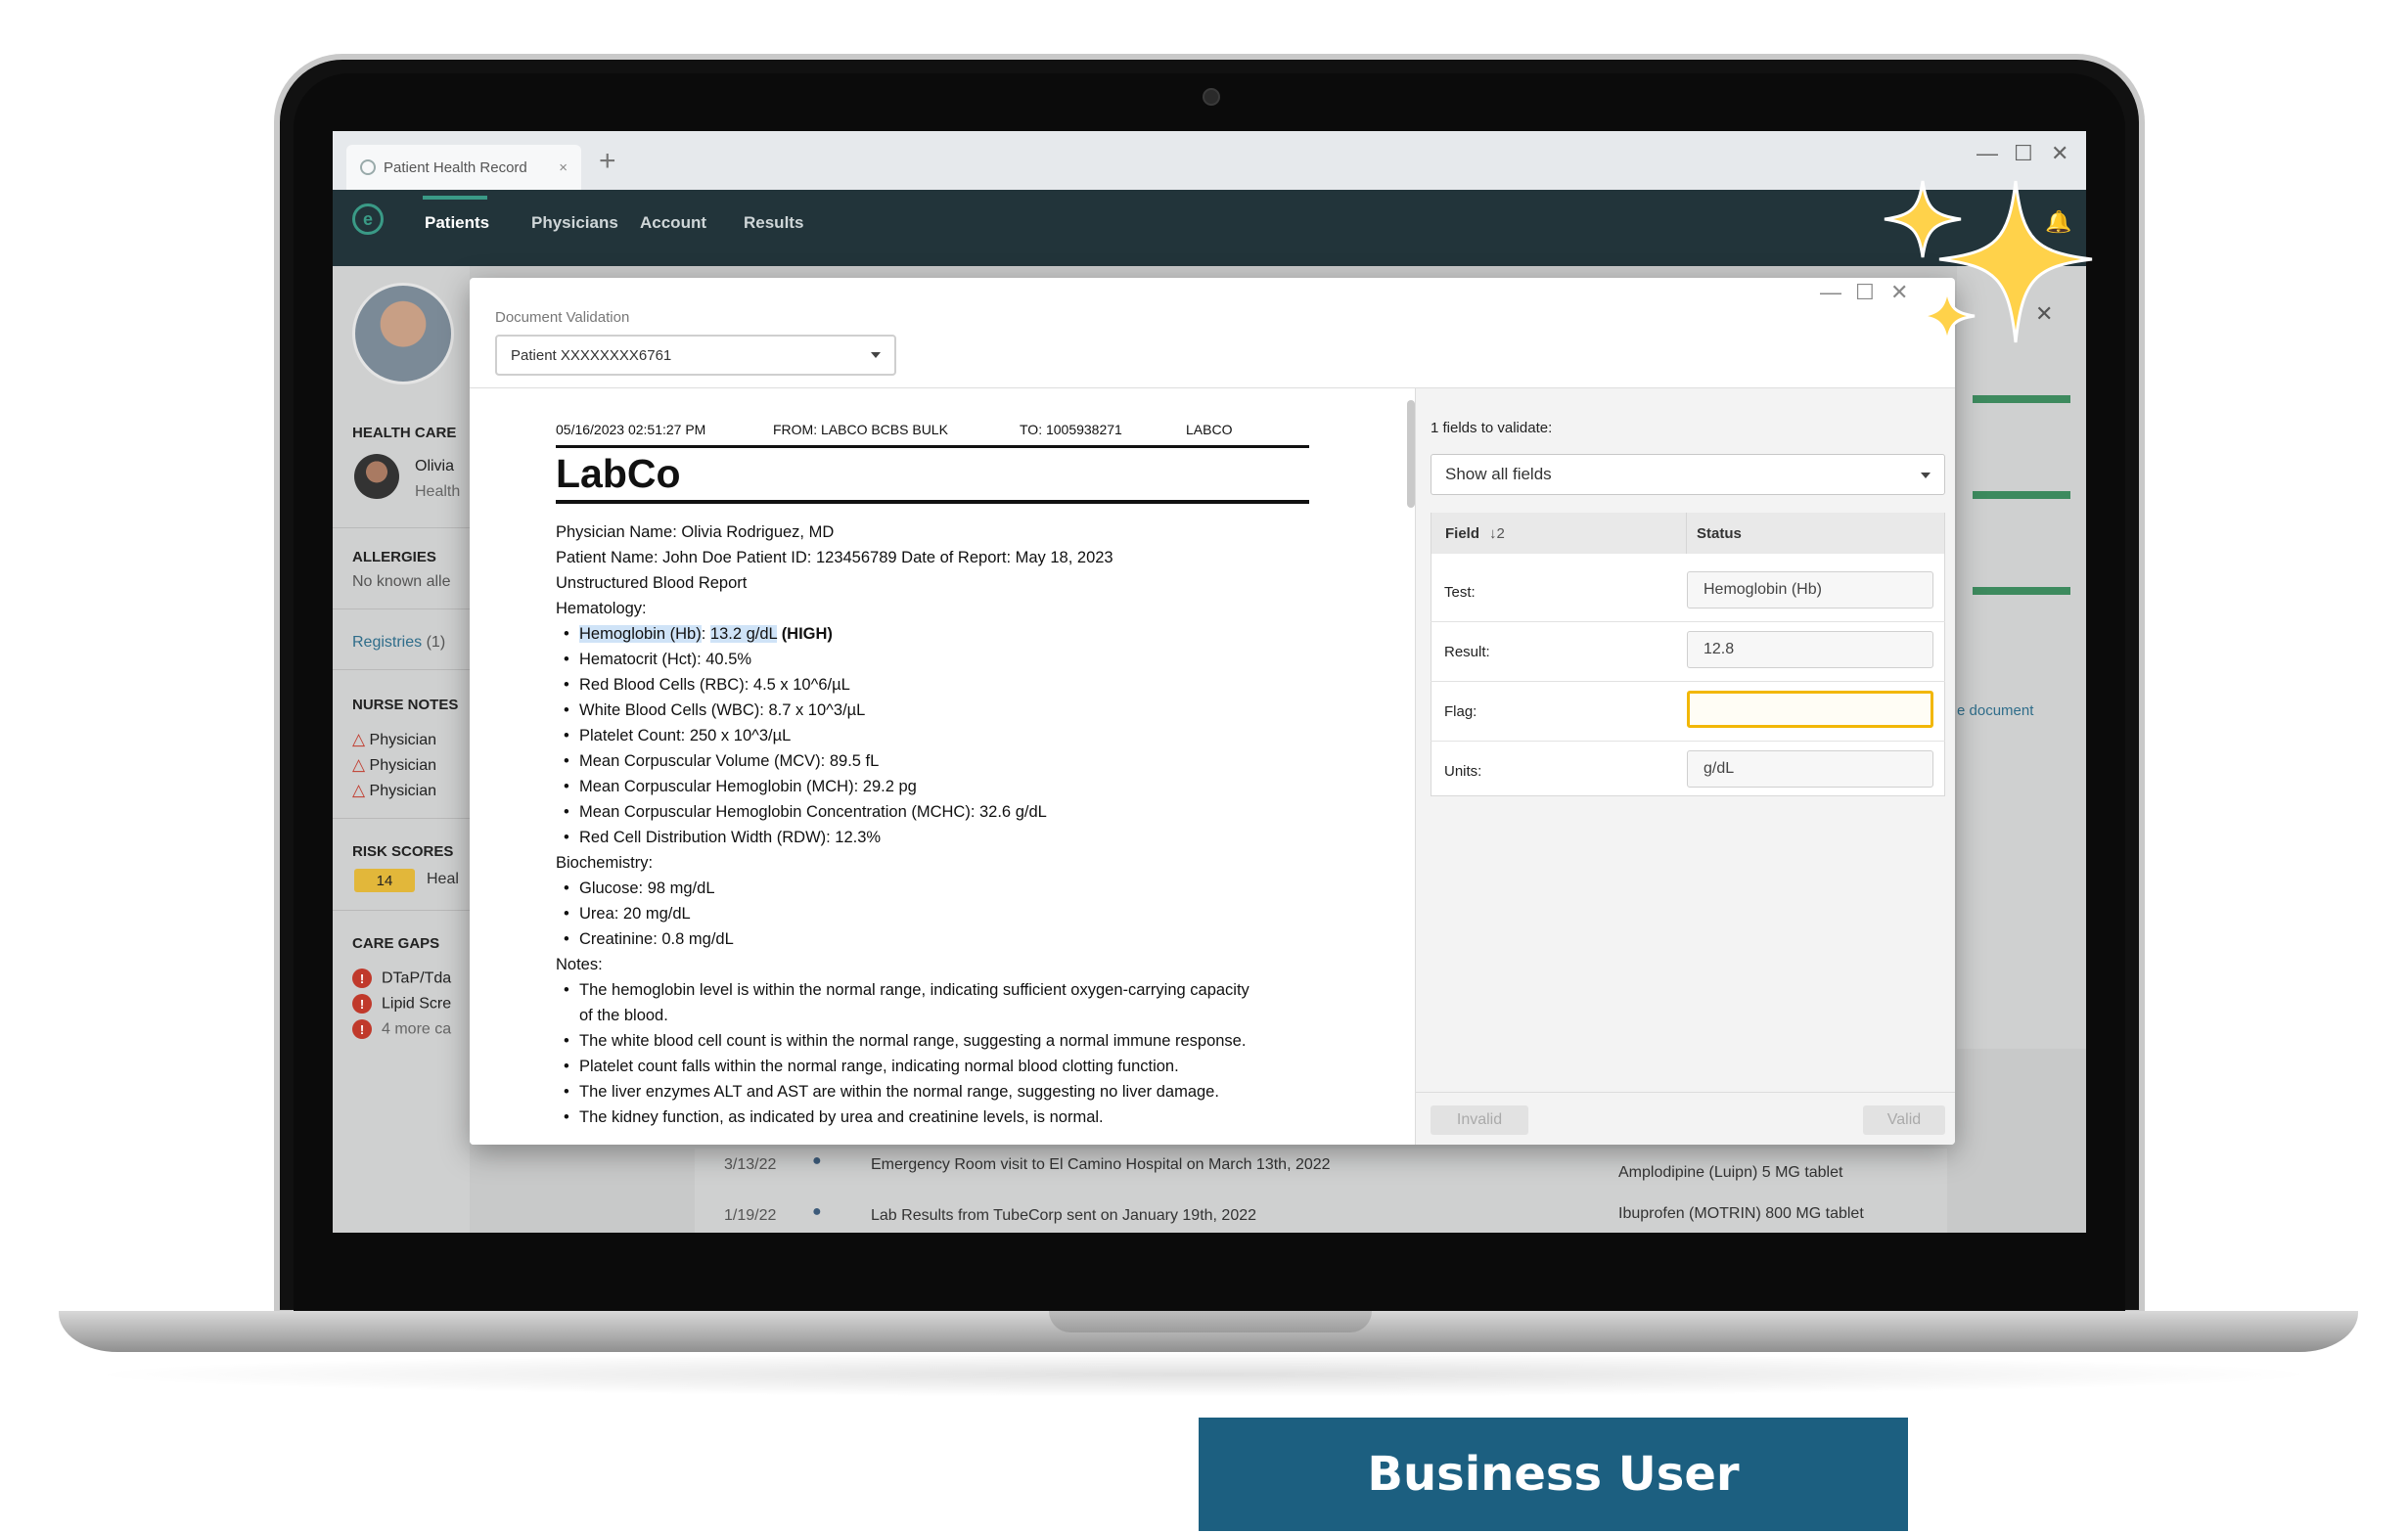 The image size is (2408, 1533). I want to click on timeline-date: 3/13/22, so click(750, 1164).